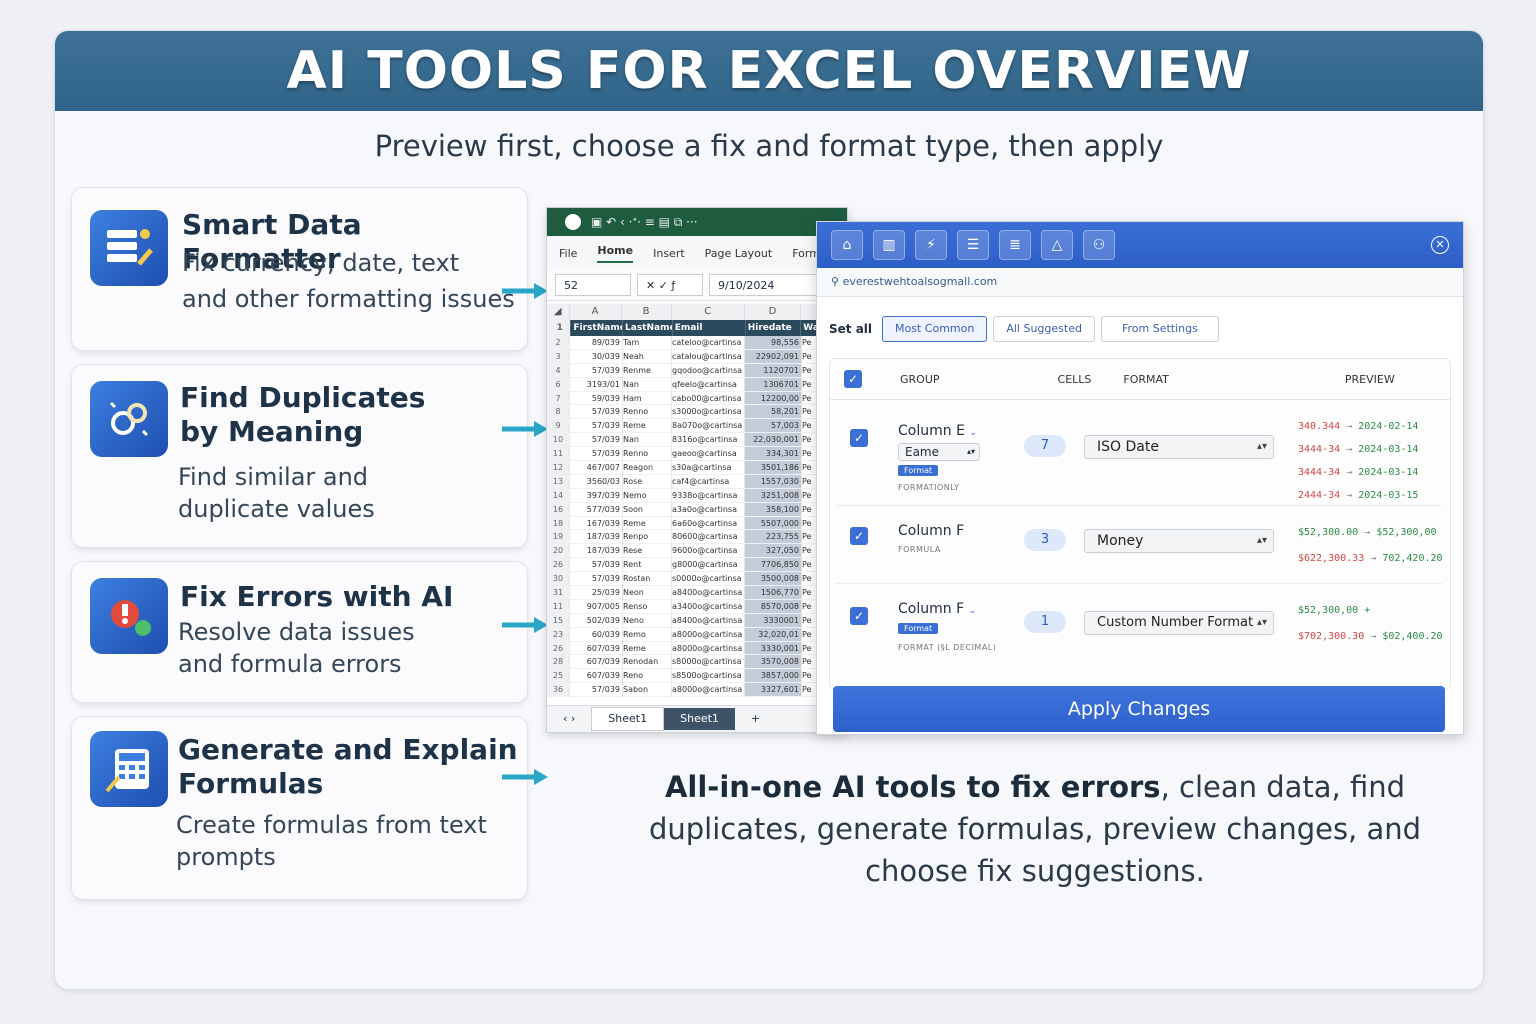 The width and height of the screenshot is (1536, 1024). What do you see at coordinates (708, 343) in the screenshot?
I see `grid-cell: cateloo@cartinsa` at bounding box center [708, 343].